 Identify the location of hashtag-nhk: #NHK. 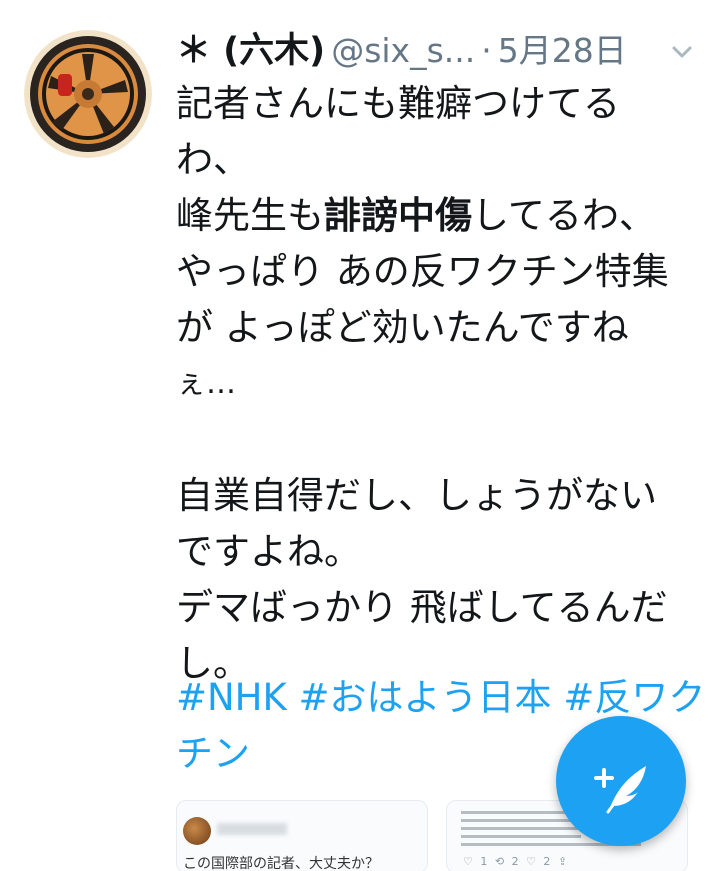
(231, 697).